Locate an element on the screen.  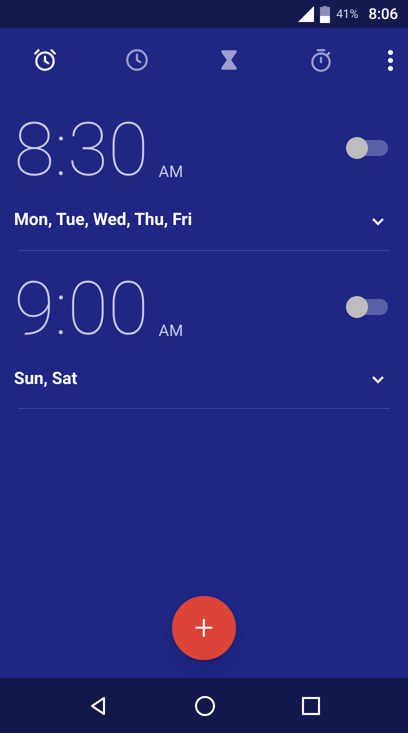
more-options-icon is located at coordinates (390, 60).